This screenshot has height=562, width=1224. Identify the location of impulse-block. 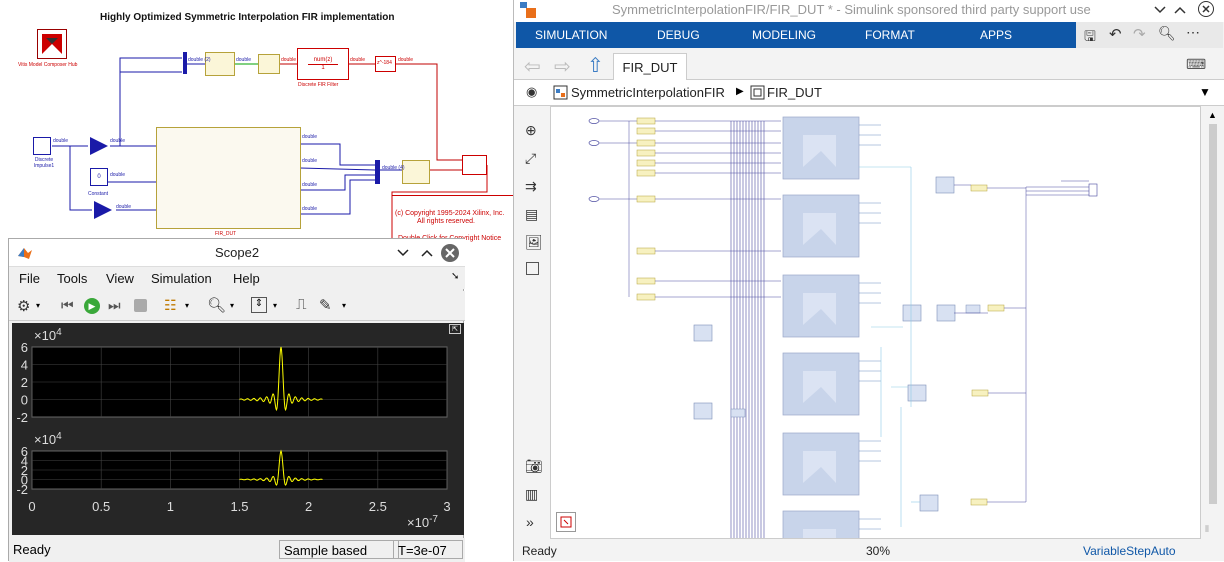
(42, 146).